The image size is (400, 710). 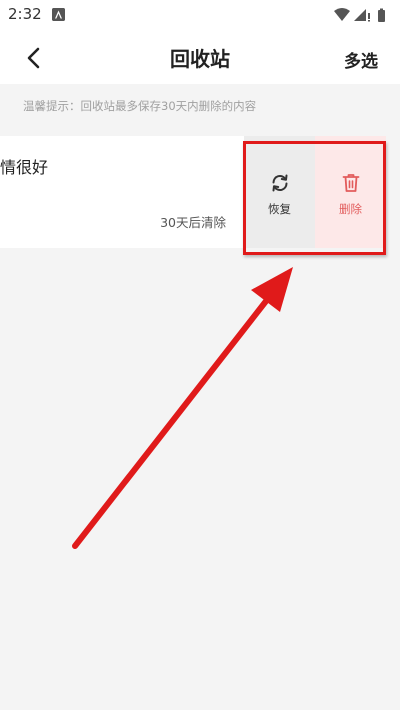 I want to click on app-bar: 回收站 多选, so click(x=200, y=57).